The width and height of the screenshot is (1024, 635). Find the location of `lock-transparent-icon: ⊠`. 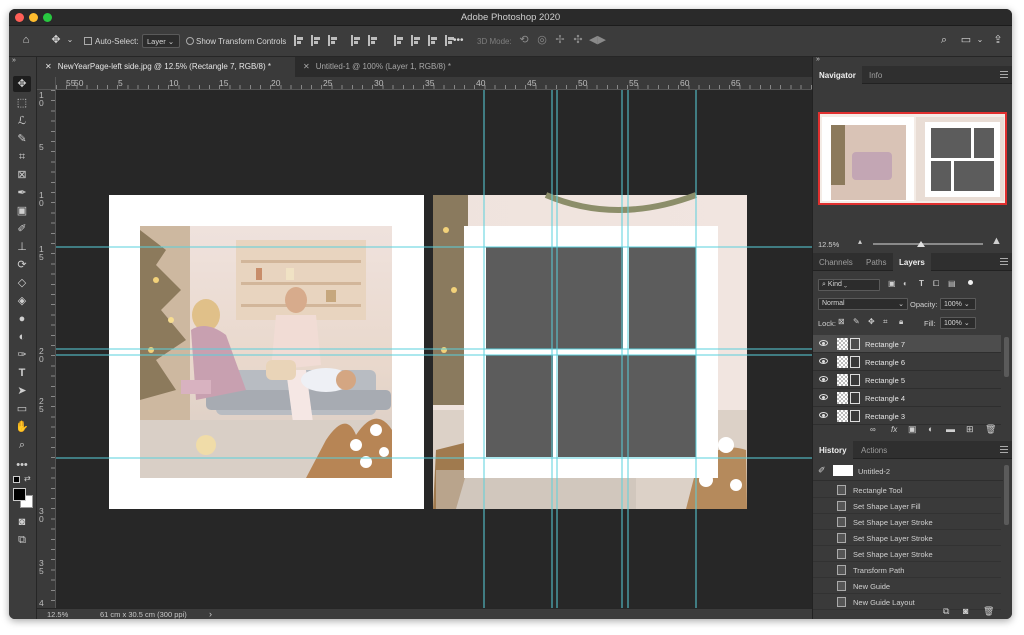

lock-transparent-icon: ⊠ is located at coordinates (841, 321).